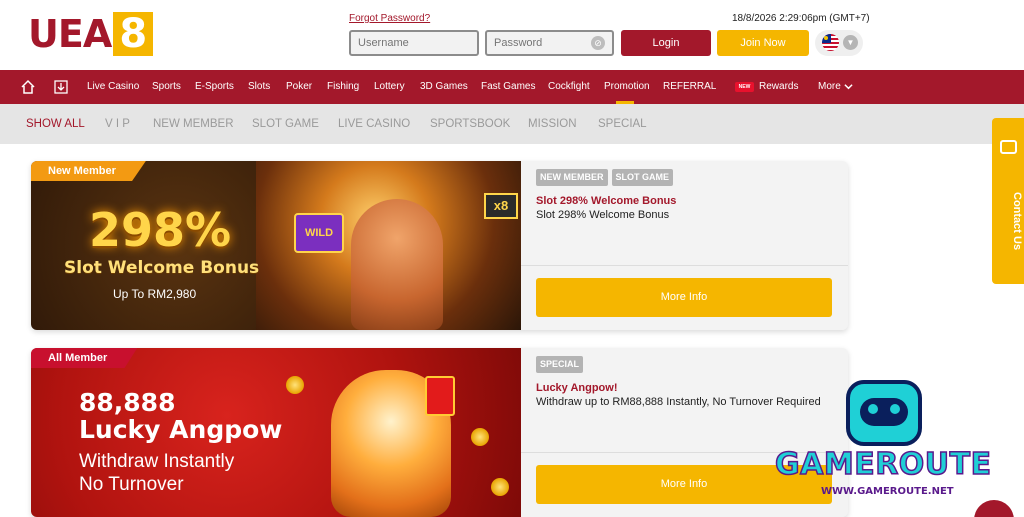 The image size is (1024, 517). Describe the element at coordinates (606, 201) in the screenshot. I see `promo-title: Slot 298% Welcome Bonus` at that location.